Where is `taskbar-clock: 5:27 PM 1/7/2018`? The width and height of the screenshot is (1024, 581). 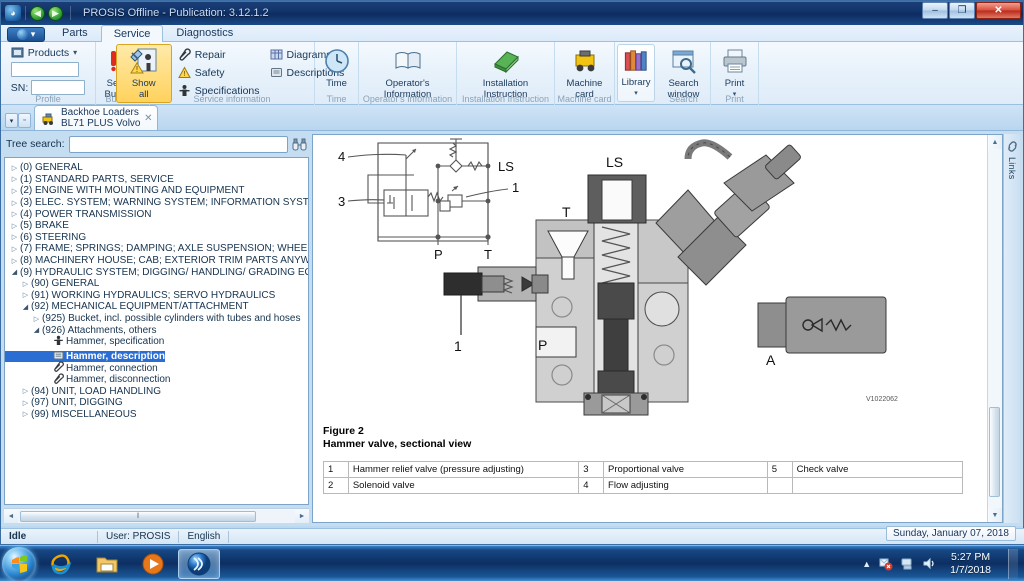 taskbar-clock: 5:27 PM 1/7/2018 is located at coordinates (970, 564).